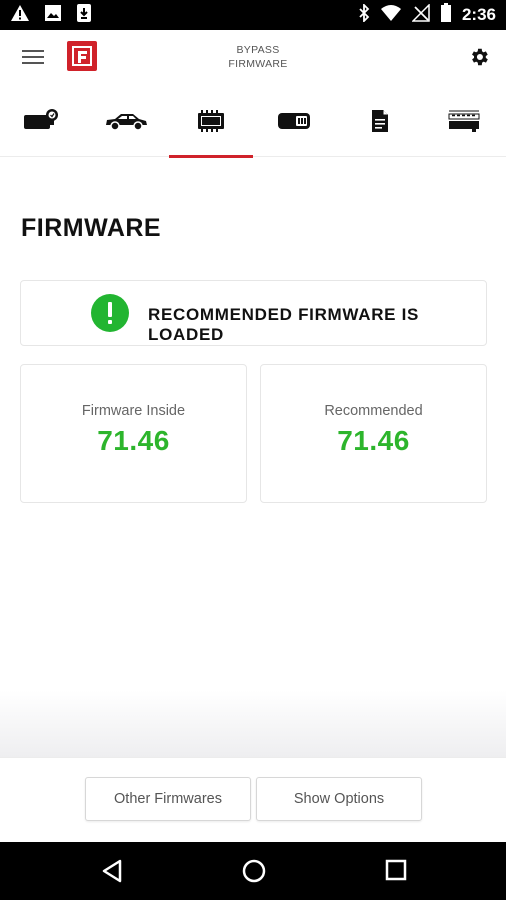 Image resolution: width=506 pixels, height=900 pixels. What do you see at coordinates (91, 228) in the screenshot?
I see `page-title: FIRMWARE` at bounding box center [91, 228].